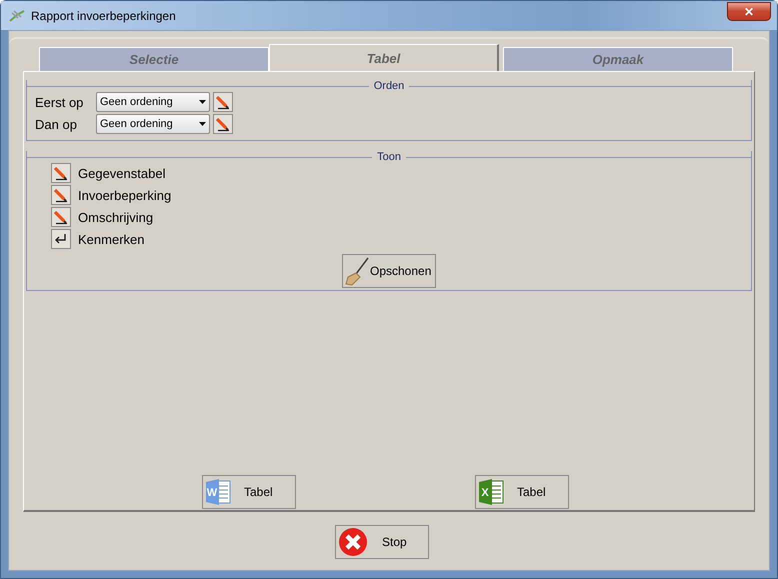 This screenshot has height=579, width=778. I want to click on broom-icon, so click(357, 271).